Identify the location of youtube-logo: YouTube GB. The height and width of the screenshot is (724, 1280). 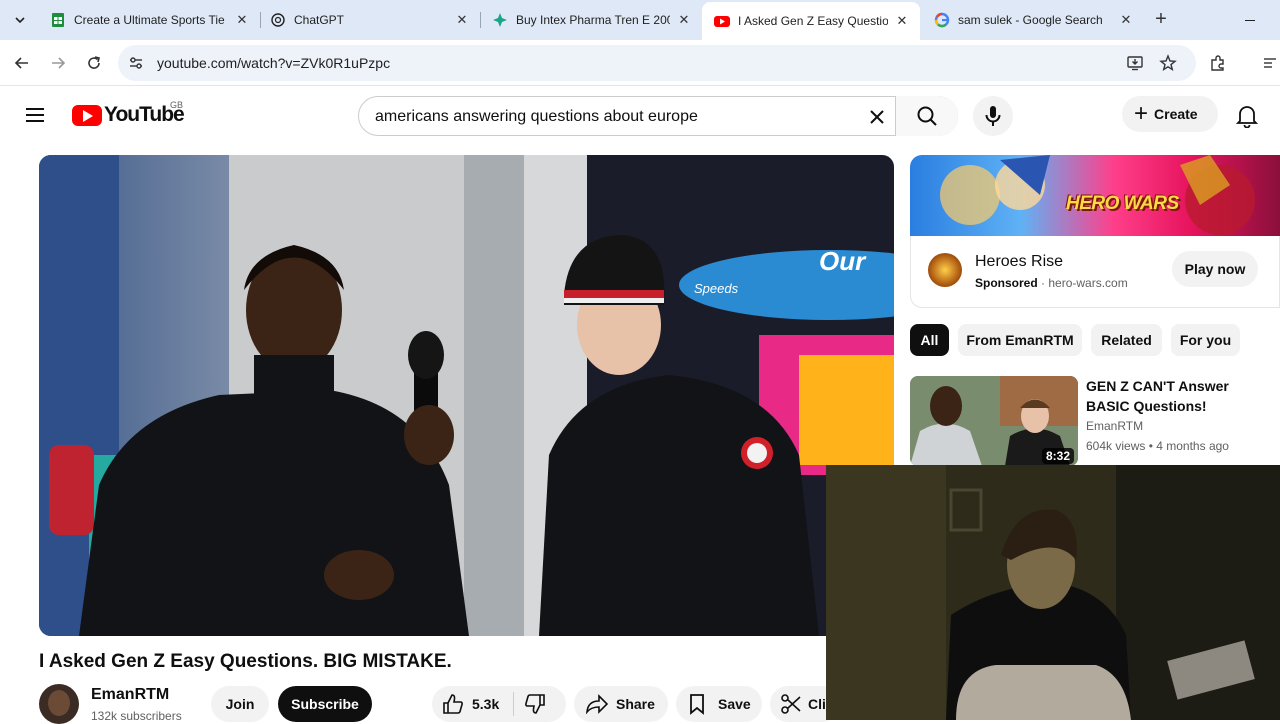
(128, 113).